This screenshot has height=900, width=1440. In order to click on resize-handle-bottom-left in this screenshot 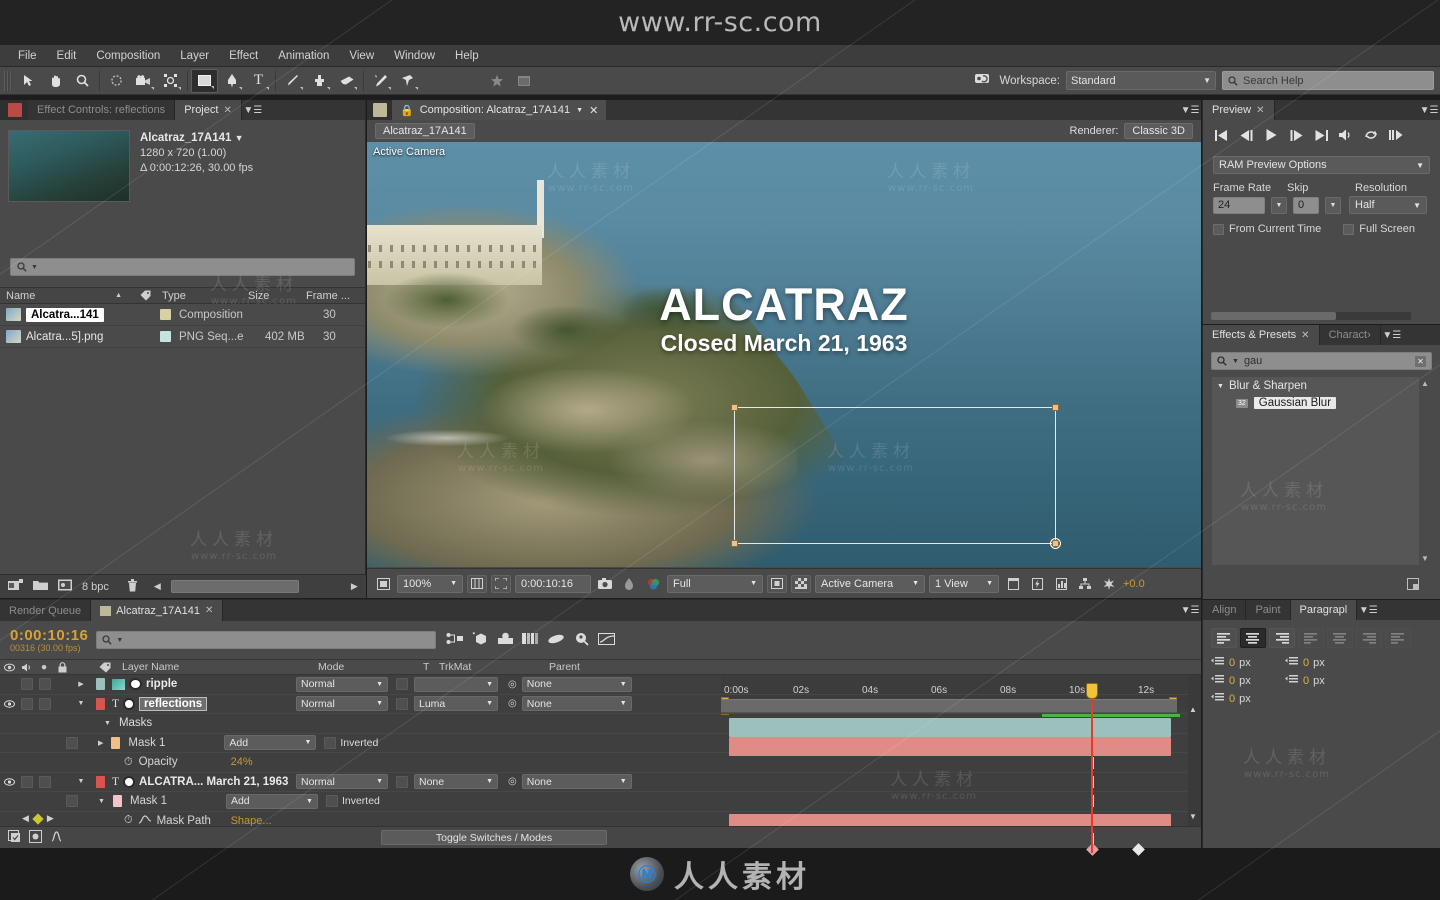, I will do `click(734, 543)`.